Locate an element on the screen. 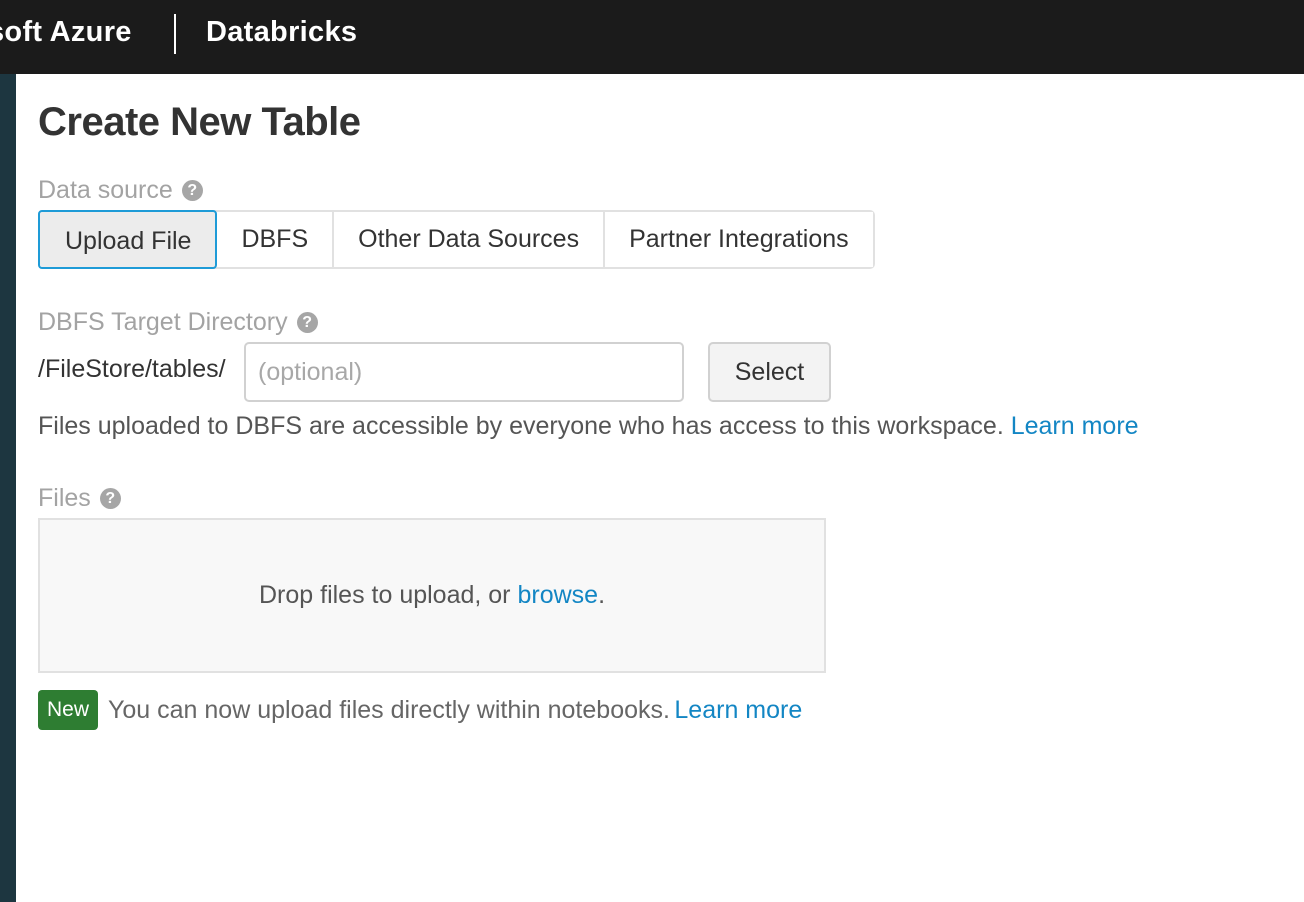  dbfs-target-directory-label: DBFS Target Directory ? is located at coordinates (178, 322).